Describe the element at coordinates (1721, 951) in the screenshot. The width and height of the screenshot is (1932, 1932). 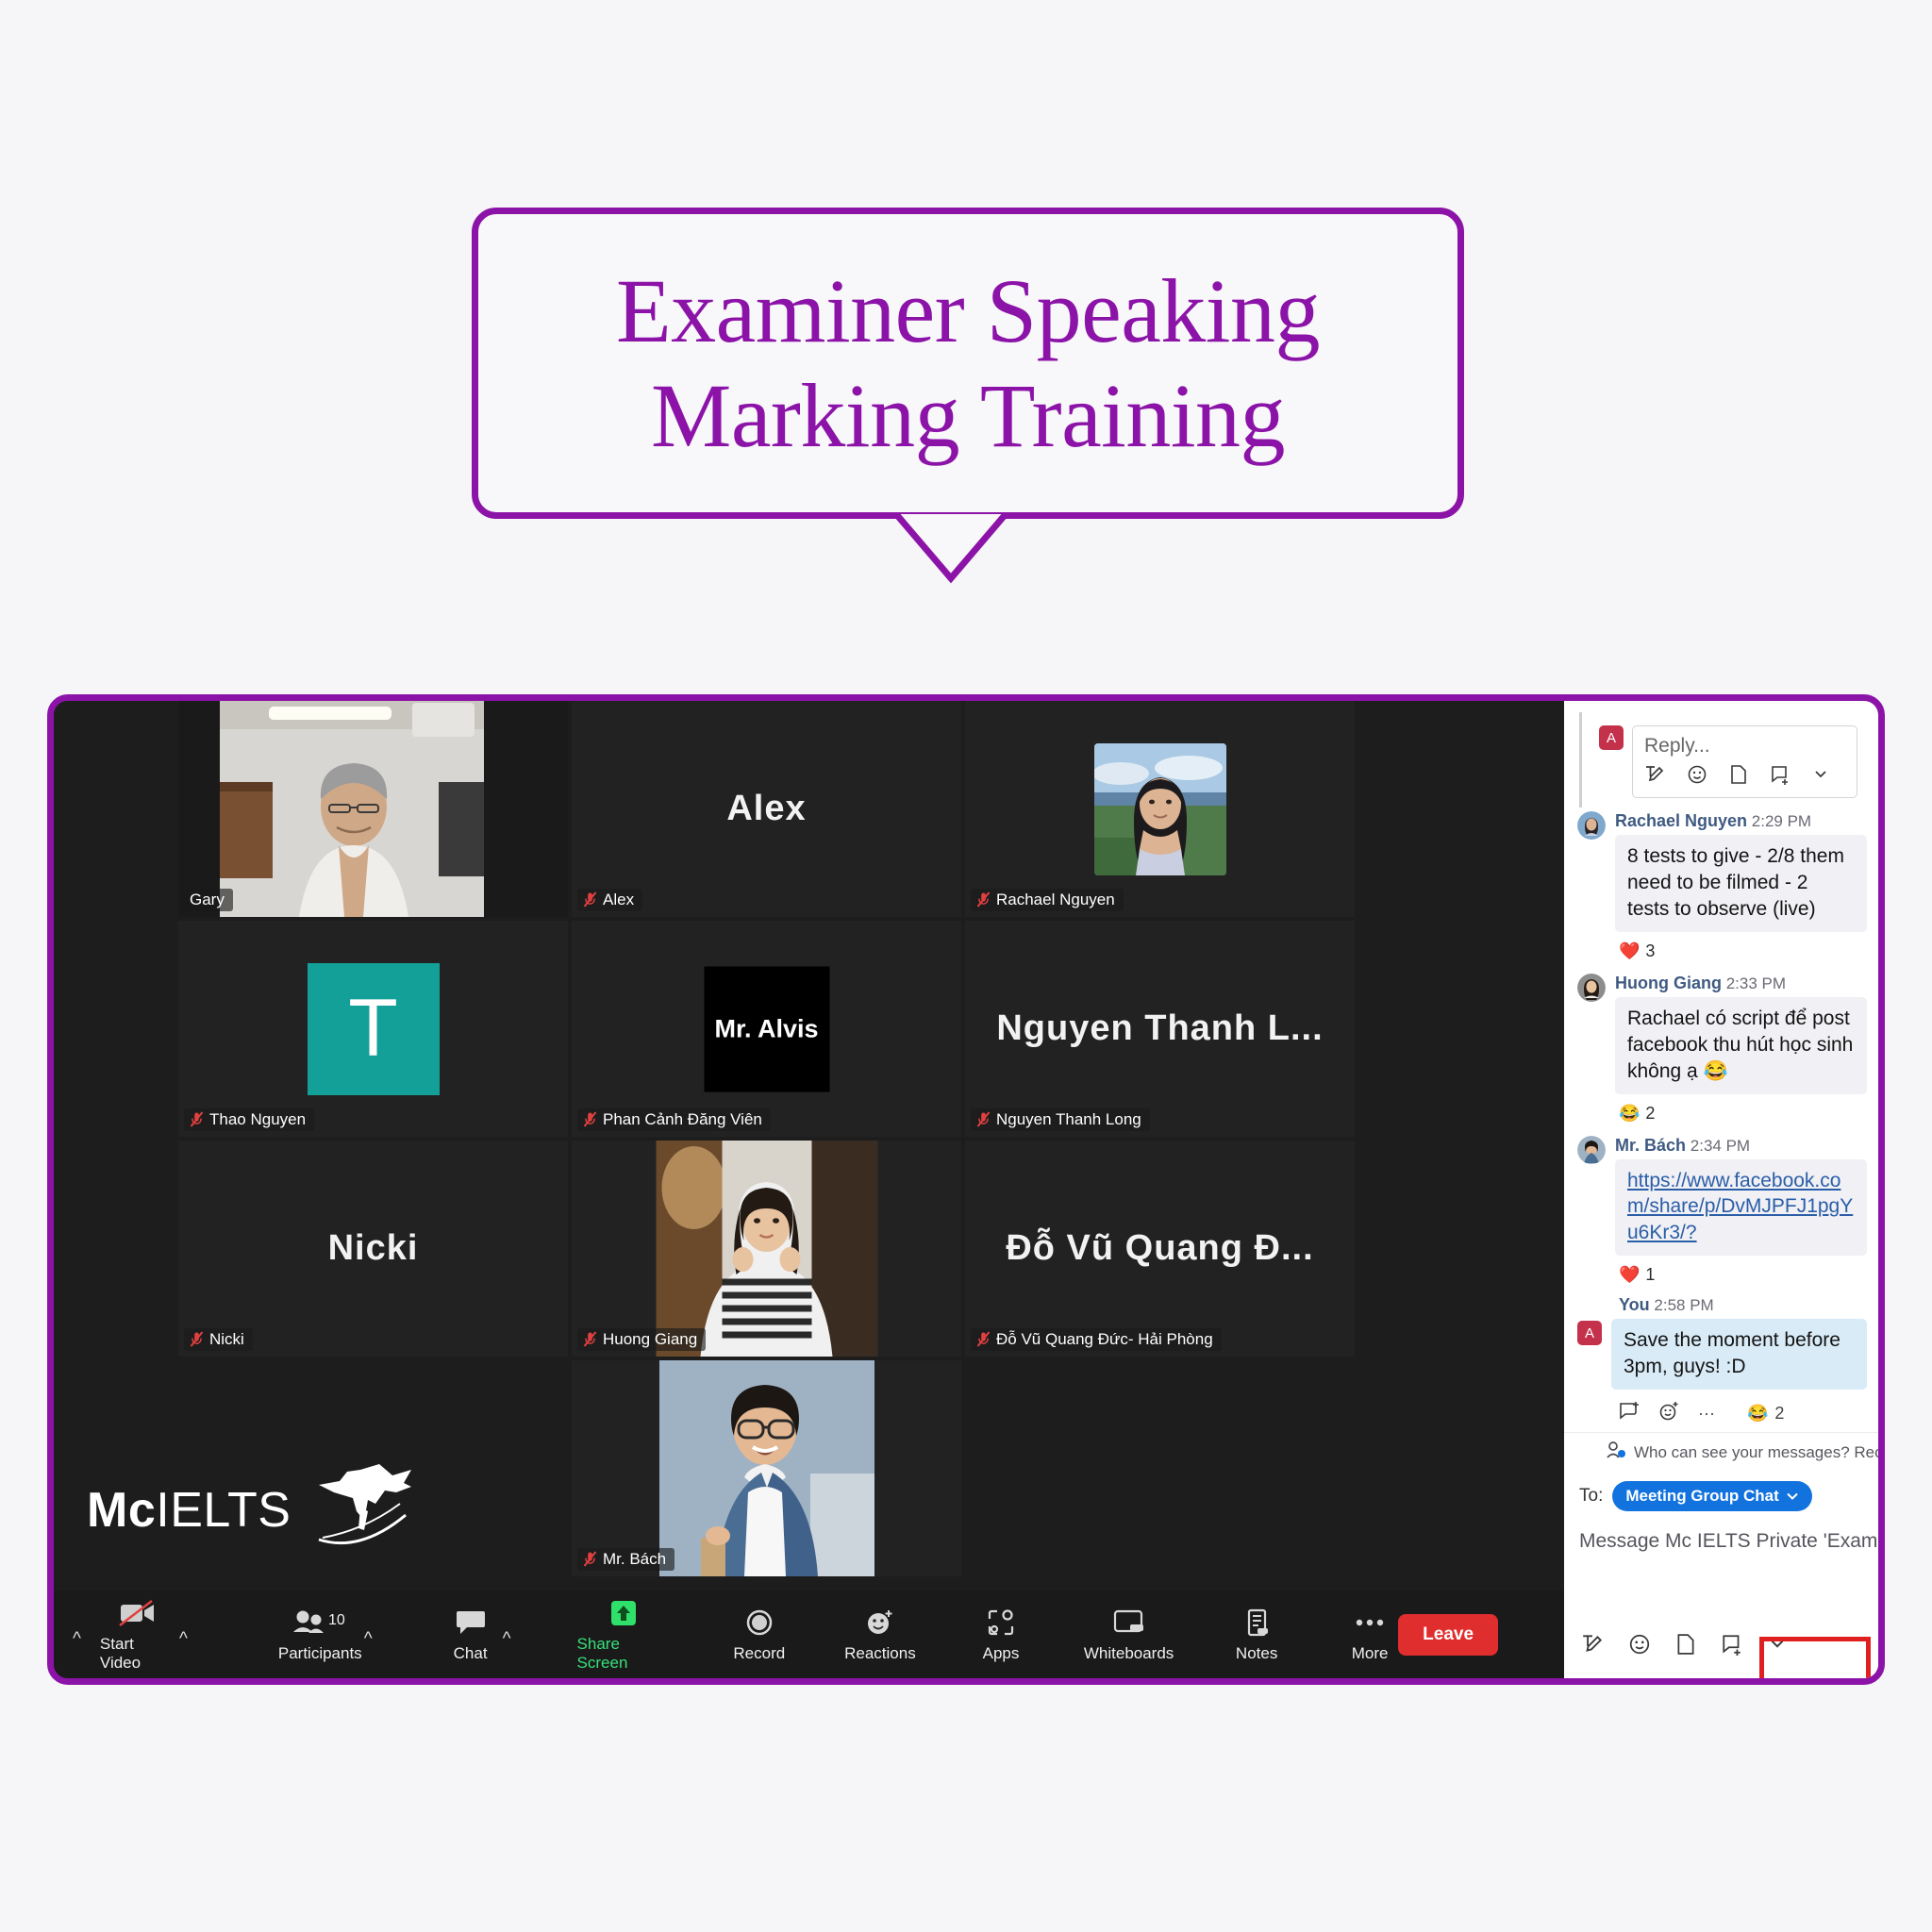
I see `message-reaction: ❤️ 3` at that location.